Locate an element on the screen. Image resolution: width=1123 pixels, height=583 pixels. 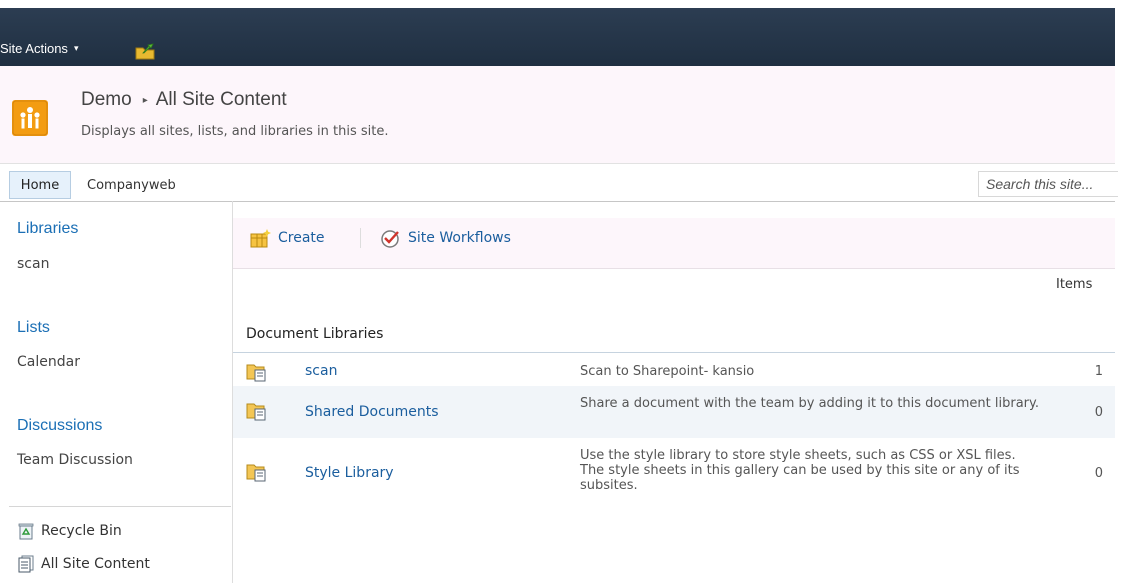
create-label: Create is located at coordinates (301, 238).